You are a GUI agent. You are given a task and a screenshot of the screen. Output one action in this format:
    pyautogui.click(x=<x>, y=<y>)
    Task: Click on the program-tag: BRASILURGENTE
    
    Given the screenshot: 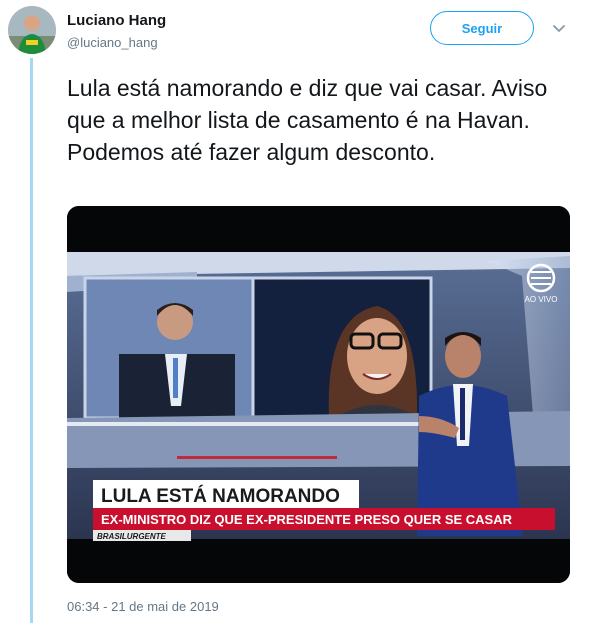 What is the action you would take?
    pyautogui.click(x=132, y=536)
    